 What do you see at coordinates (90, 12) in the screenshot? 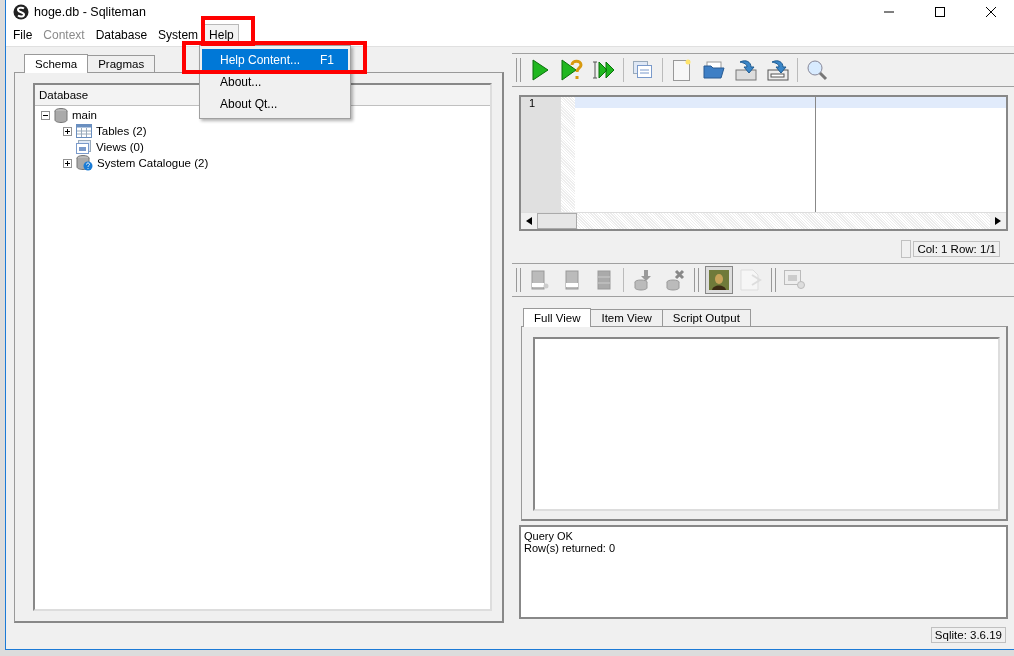
I see `window-title: hoge.db - Sqliteman` at bounding box center [90, 12].